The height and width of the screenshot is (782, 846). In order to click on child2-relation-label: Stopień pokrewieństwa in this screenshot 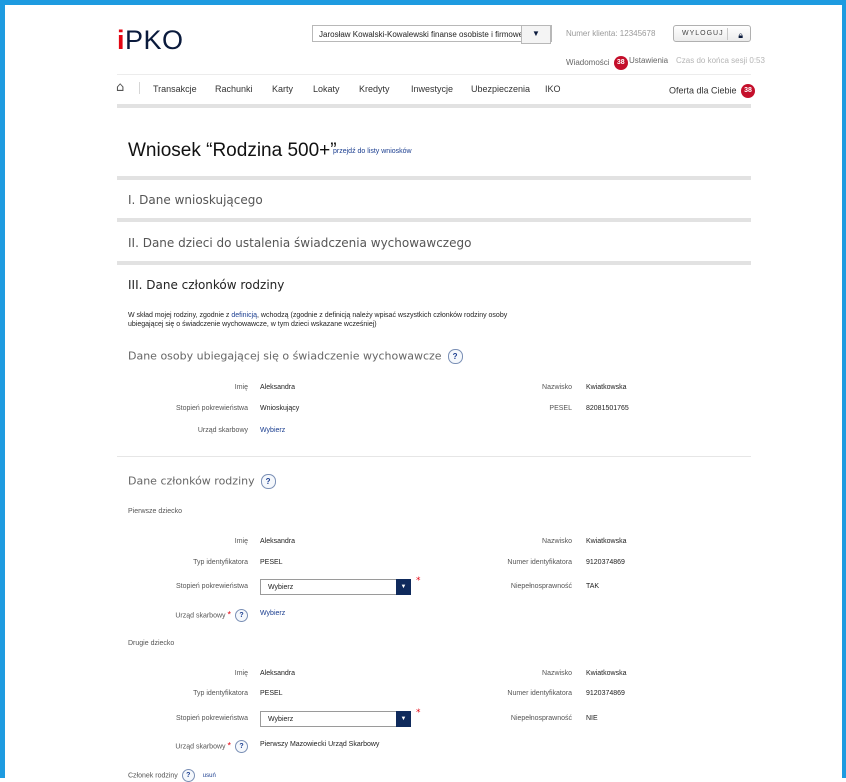, I will do `click(212, 718)`.